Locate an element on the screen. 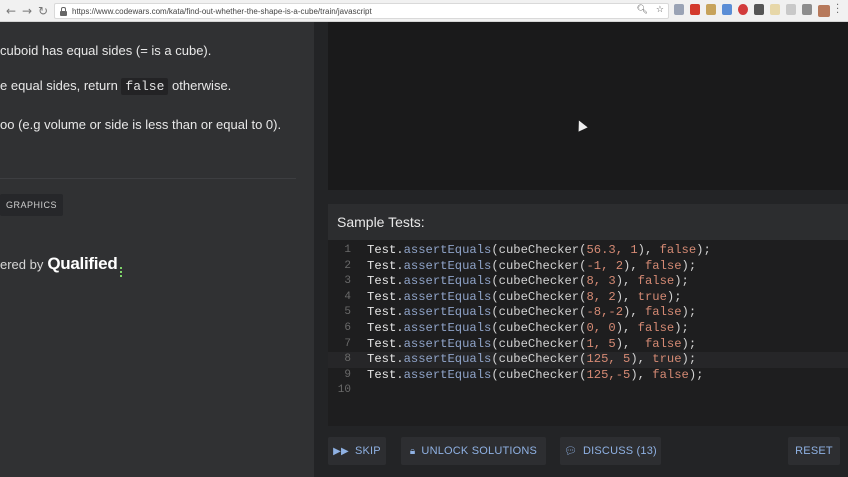  fast-forward-icon: ▶▶ is located at coordinates (341, 451).